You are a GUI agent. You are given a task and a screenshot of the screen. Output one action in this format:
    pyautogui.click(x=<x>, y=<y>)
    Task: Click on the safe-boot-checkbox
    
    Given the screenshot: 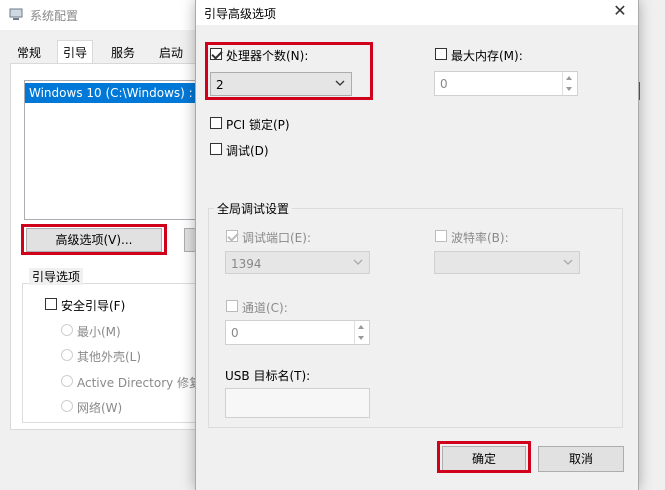 What is the action you would take?
    pyautogui.click(x=51, y=304)
    